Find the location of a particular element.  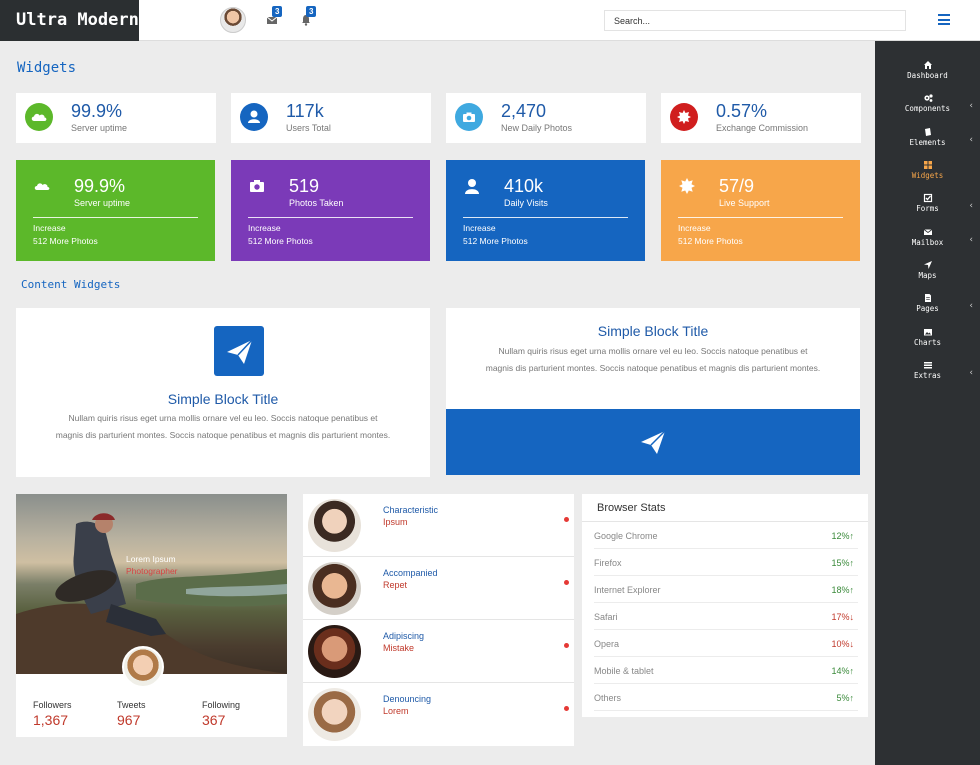

user-avatar is located at coordinates (233, 20).